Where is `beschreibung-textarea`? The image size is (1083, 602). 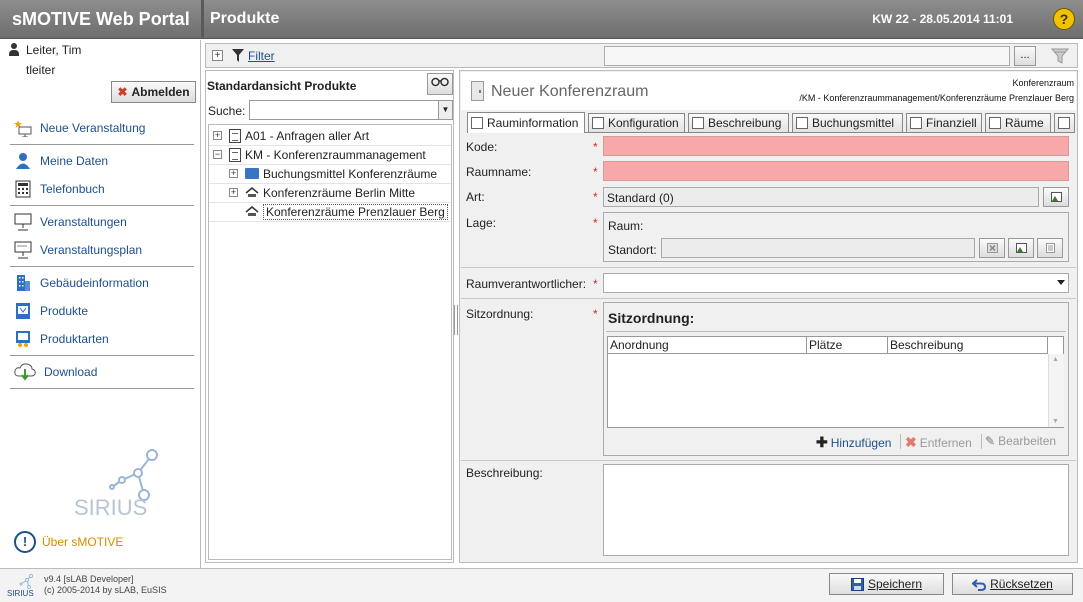
beschreibung-textarea is located at coordinates (836, 510).